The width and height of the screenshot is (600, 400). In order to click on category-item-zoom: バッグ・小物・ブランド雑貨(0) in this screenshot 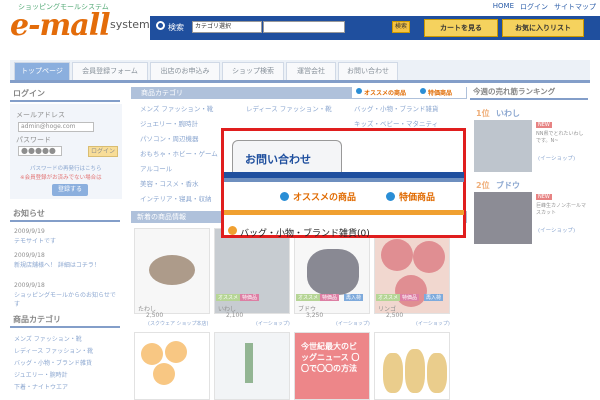, I will do `click(305, 232)`.